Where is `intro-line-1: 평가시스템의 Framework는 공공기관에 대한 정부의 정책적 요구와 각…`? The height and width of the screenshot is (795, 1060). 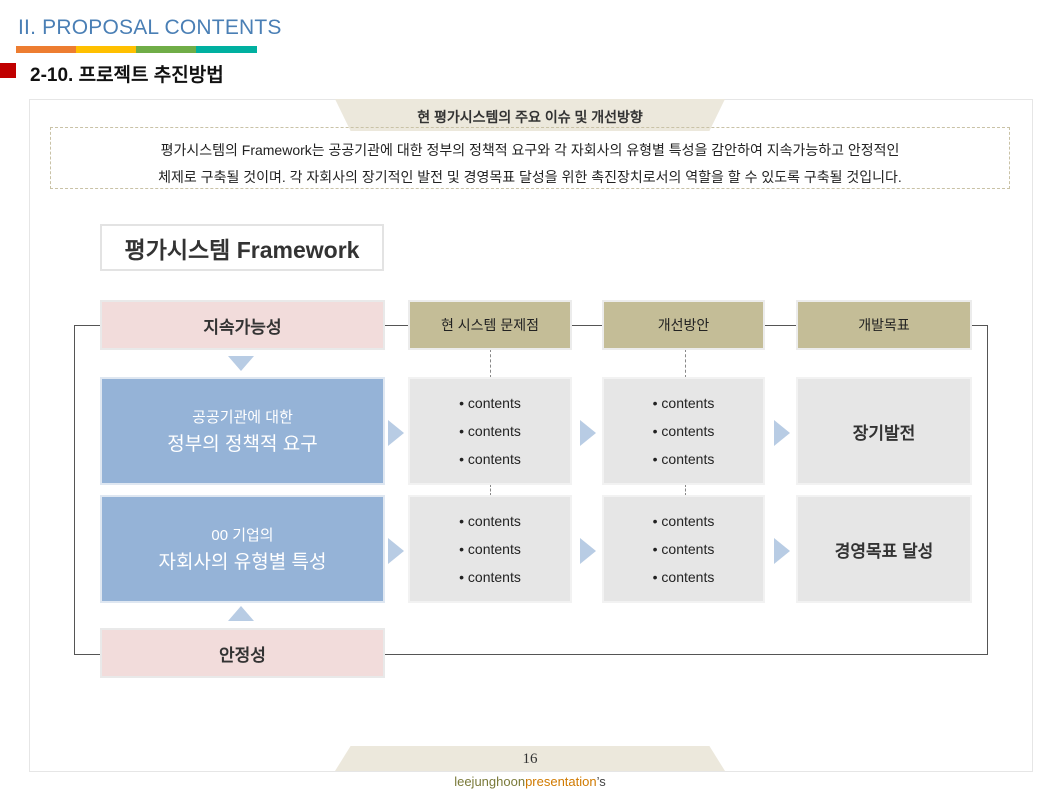
intro-line-1: 평가시스템의 Framework는 공공기관에 대한 정부의 정책적 요구와 각… is located at coordinates (530, 150).